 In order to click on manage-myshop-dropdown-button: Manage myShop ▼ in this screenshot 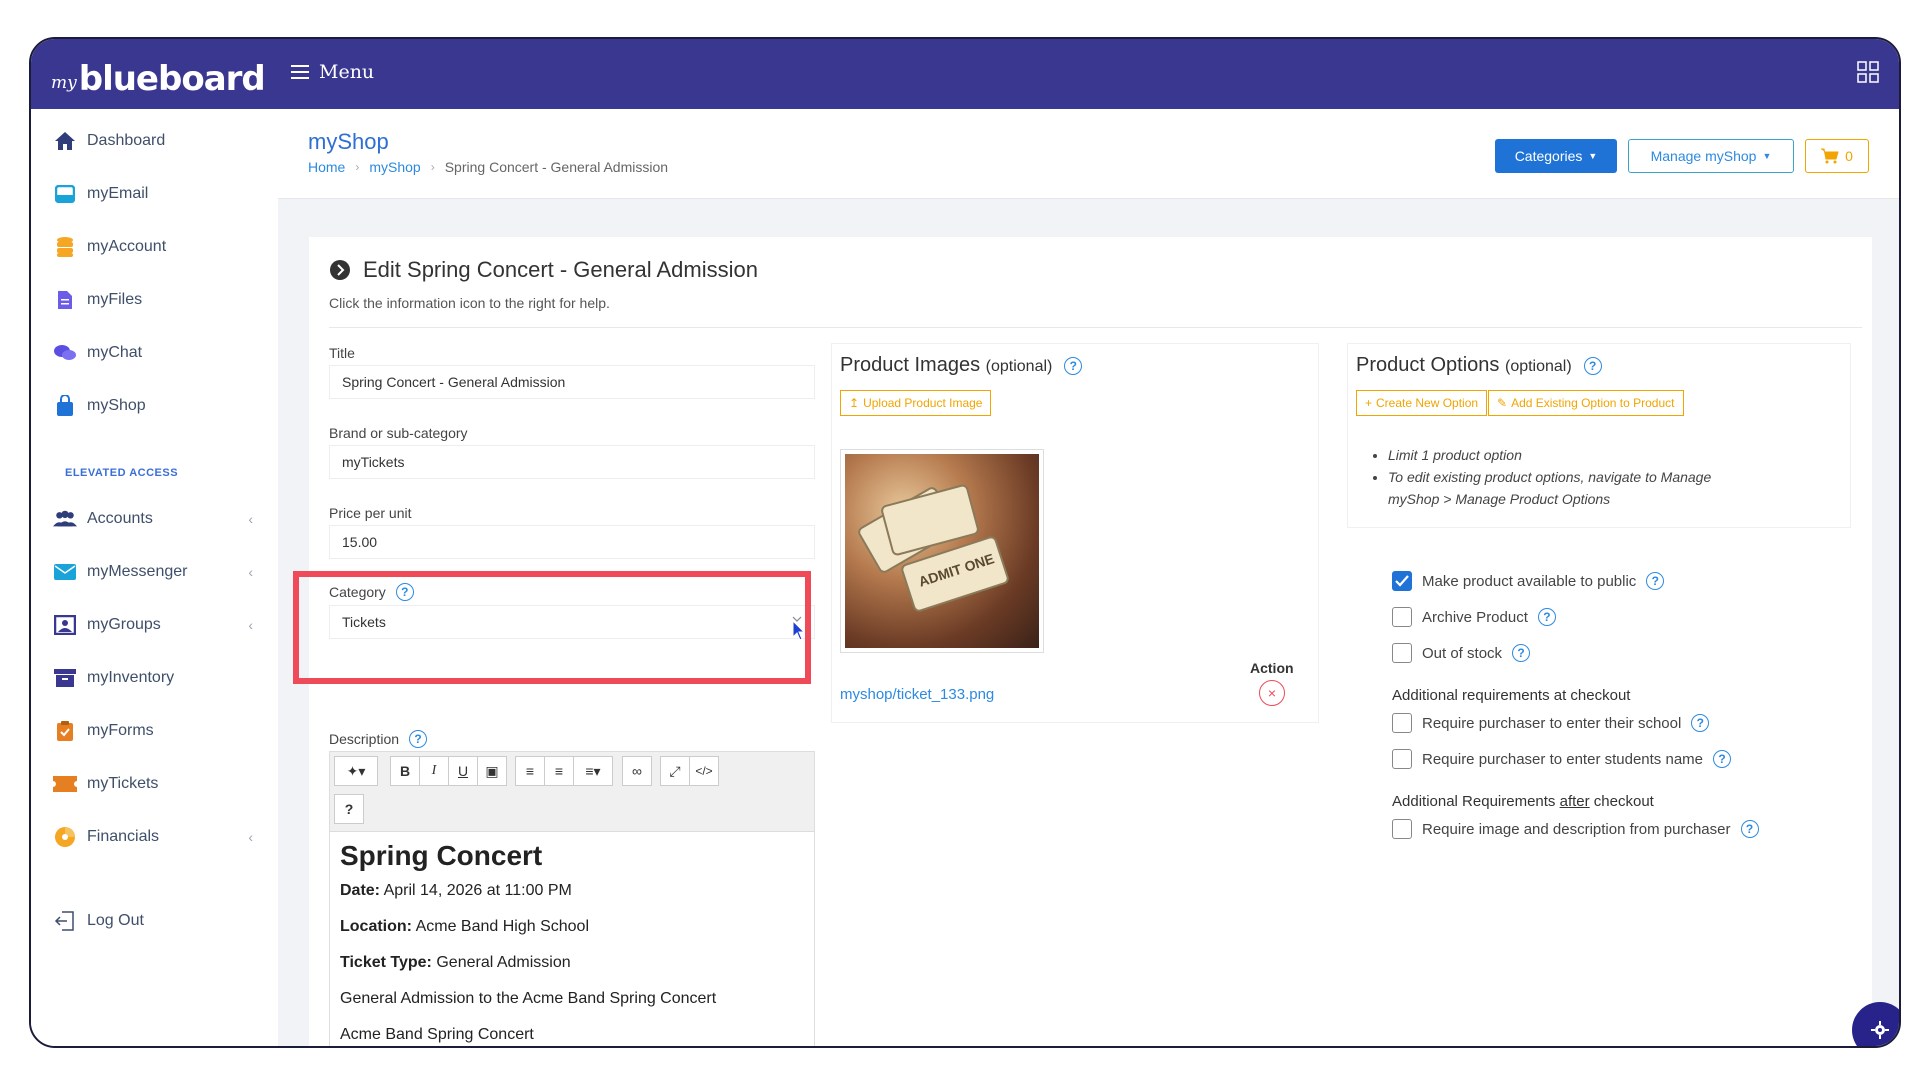, I will do `click(1711, 156)`.